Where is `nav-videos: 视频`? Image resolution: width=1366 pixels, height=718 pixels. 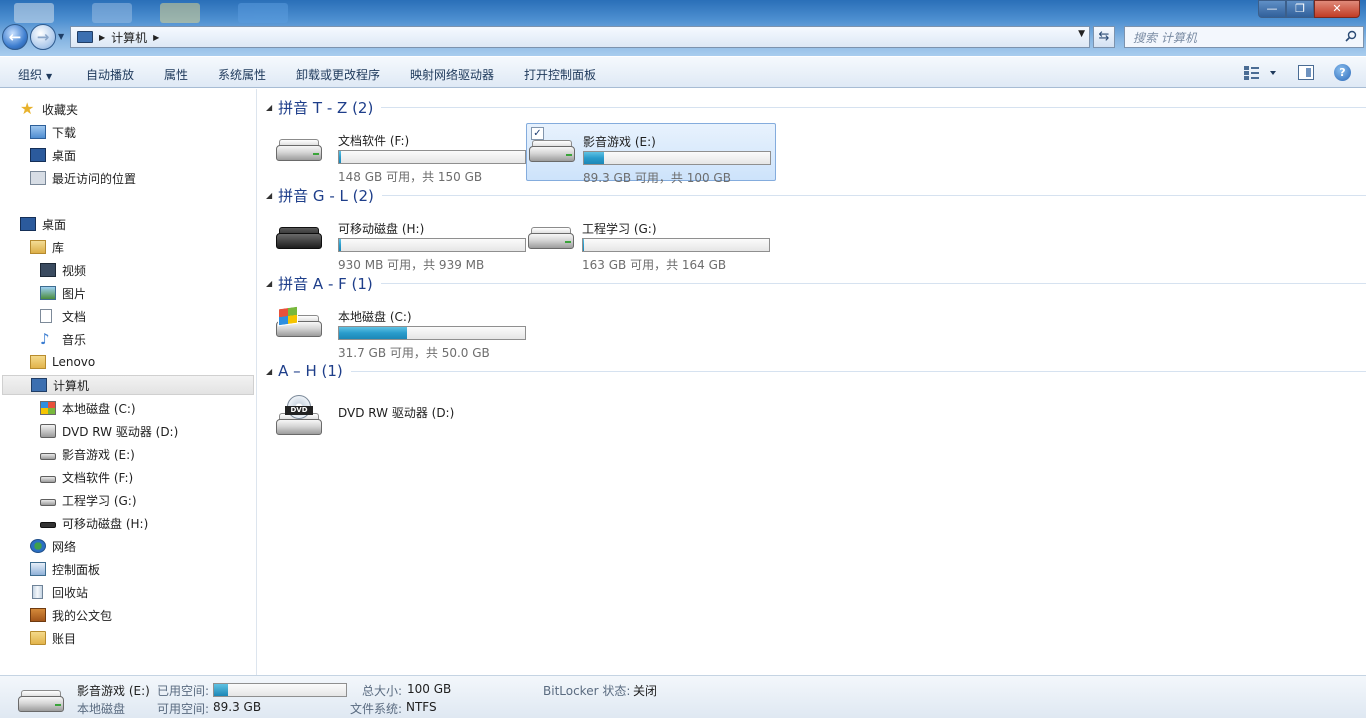 nav-videos: 视频 is located at coordinates (63, 270).